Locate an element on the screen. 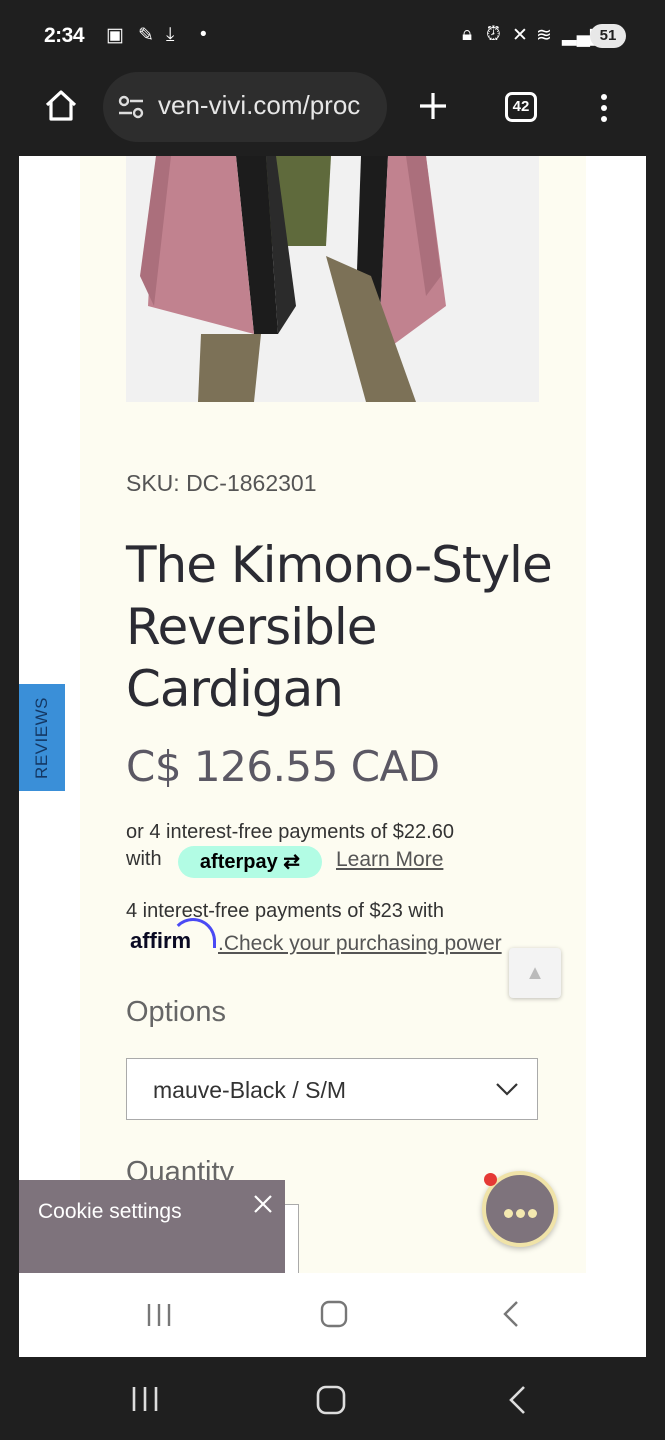  close-icon is located at coordinates (263, 1204).